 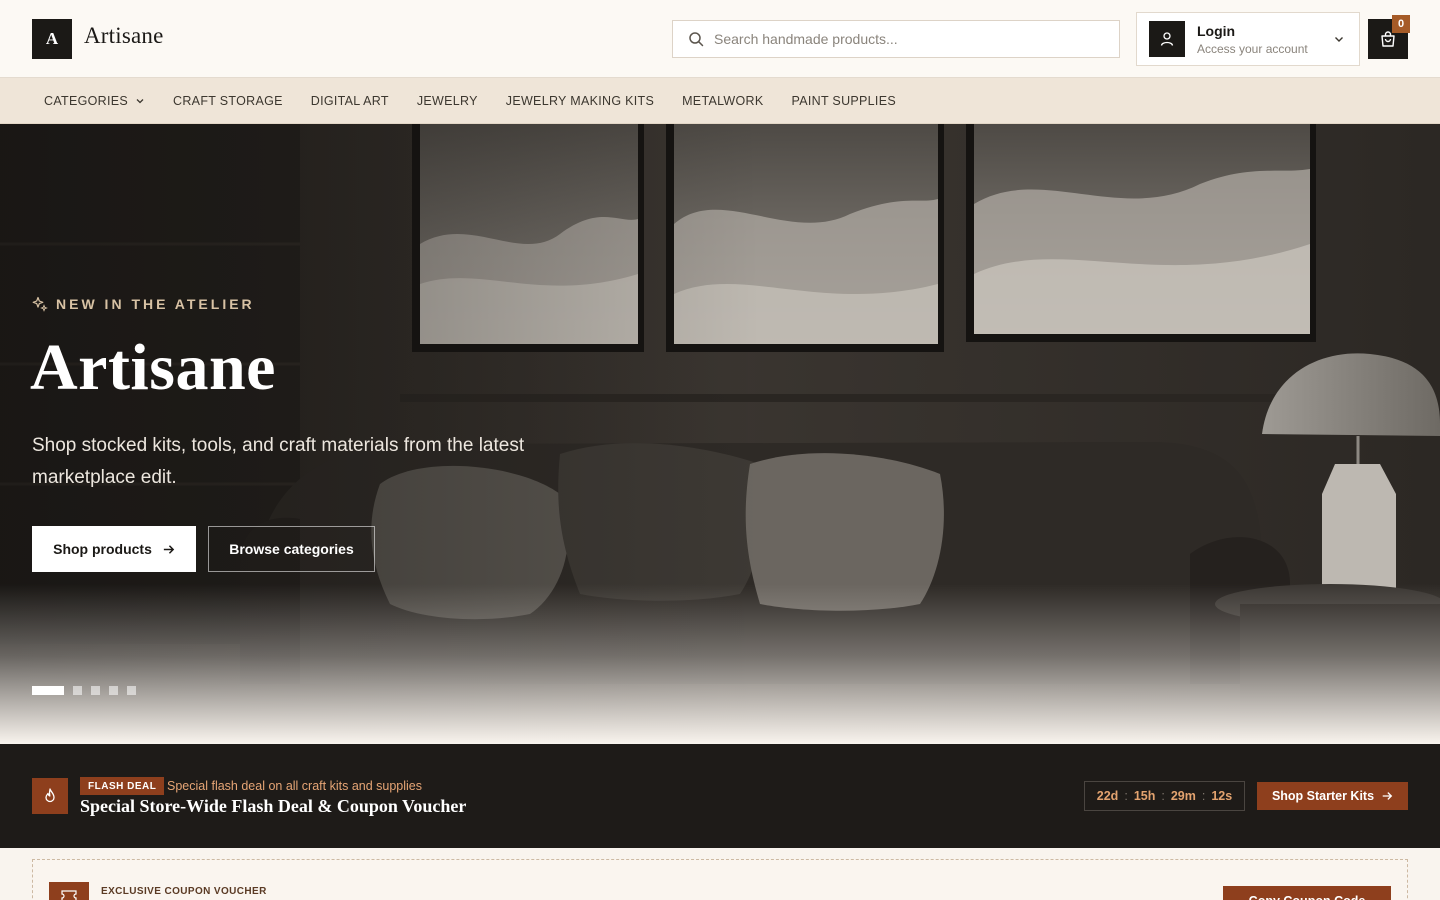 I want to click on hero-title: Artisane, so click(x=153, y=367).